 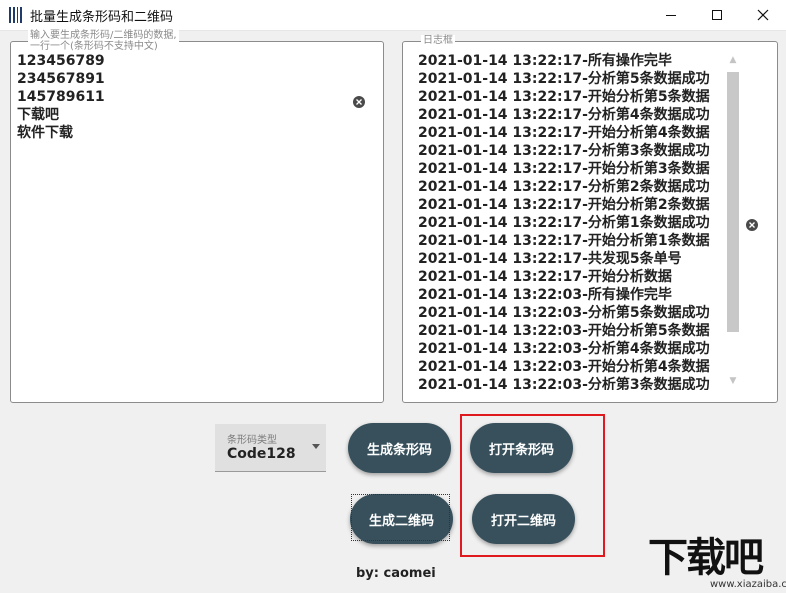 I want to click on log-line: 2021-01-14 13:22:03-分析第3条数据成功, so click(x=564, y=383).